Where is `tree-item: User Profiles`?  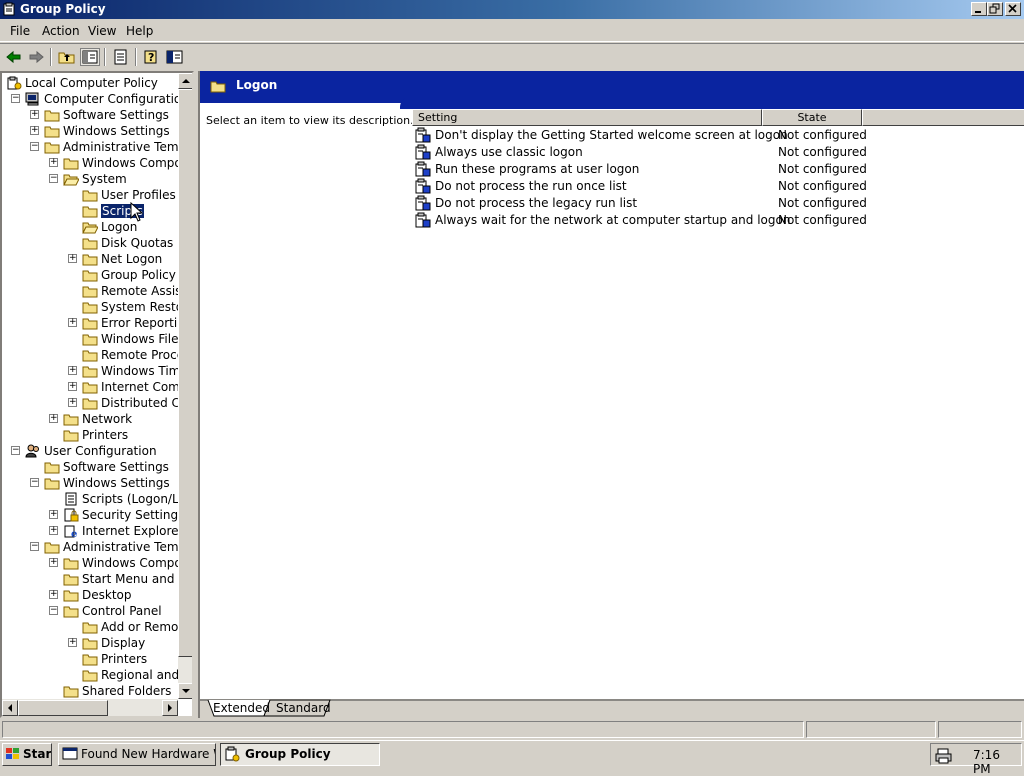
tree-item: User Profiles is located at coordinates (90, 195).